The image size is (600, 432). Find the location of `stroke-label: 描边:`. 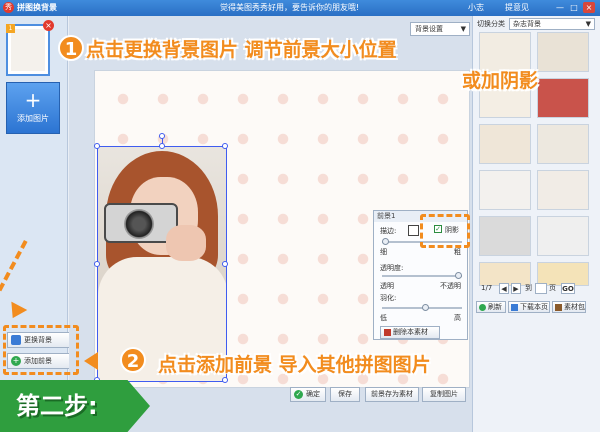

stroke-label: 描边: is located at coordinates (388, 231).